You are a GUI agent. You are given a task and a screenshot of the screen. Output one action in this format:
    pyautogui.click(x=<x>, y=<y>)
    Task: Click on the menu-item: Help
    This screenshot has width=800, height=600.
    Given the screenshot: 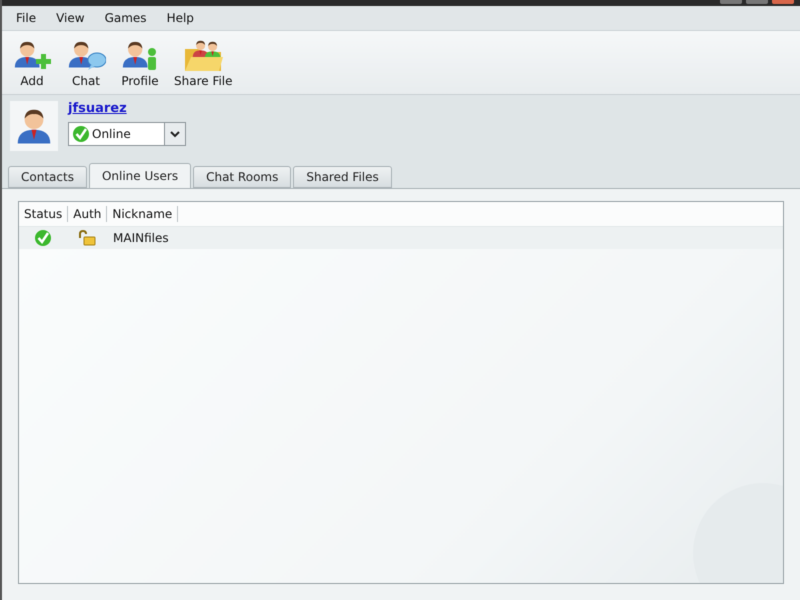 What is the action you would take?
    pyautogui.click(x=180, y=18)
    